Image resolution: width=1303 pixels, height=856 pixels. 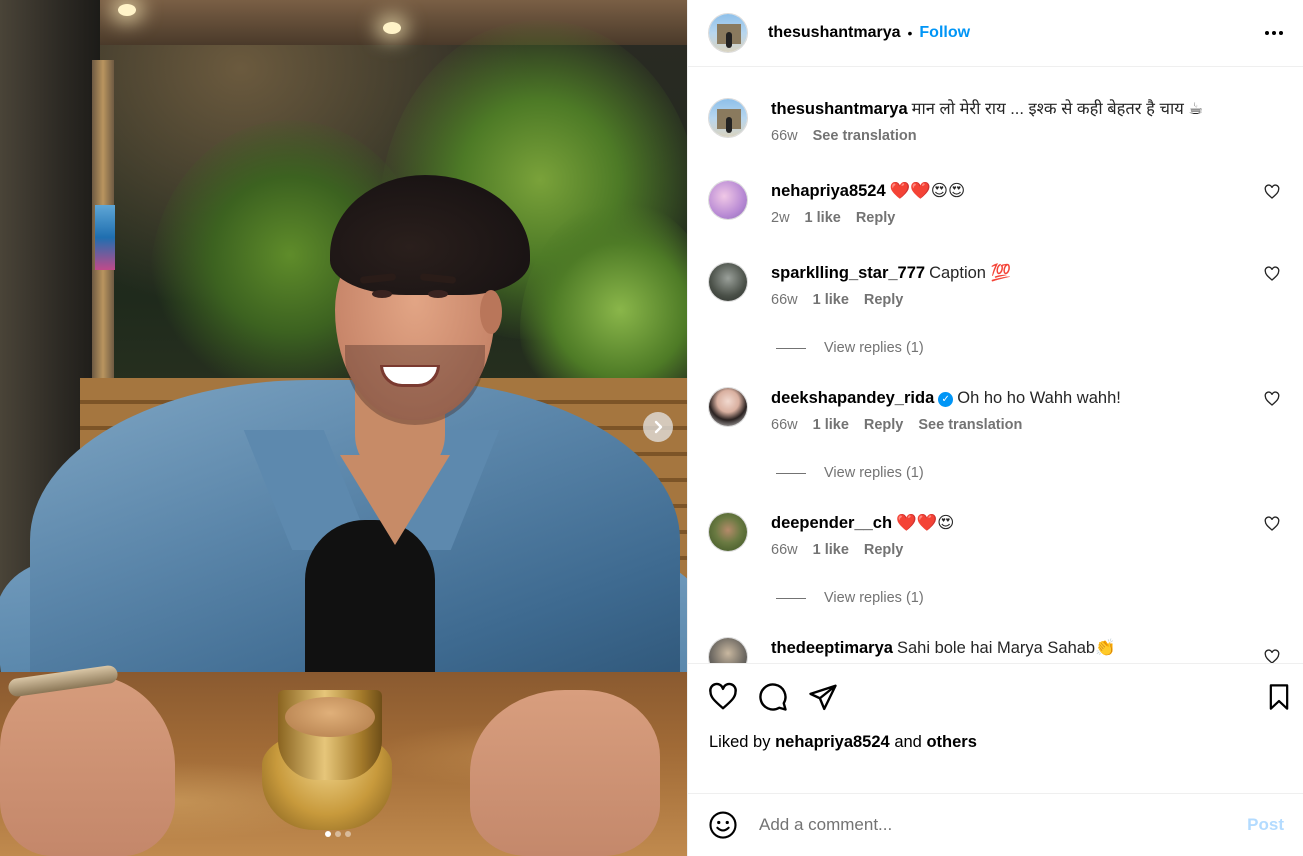 I want to click on carousel-indicator, so click(x=338, y=834).